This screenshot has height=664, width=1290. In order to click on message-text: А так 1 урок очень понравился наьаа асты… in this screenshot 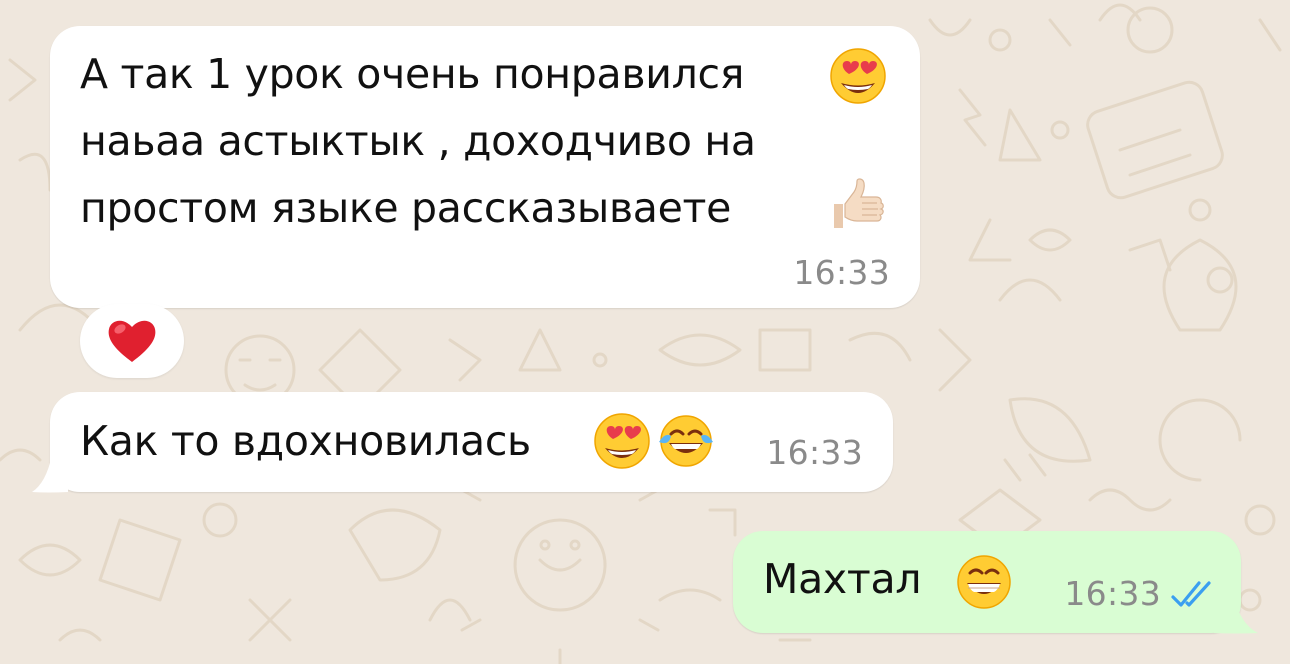, I will do `click(418, 141)`.